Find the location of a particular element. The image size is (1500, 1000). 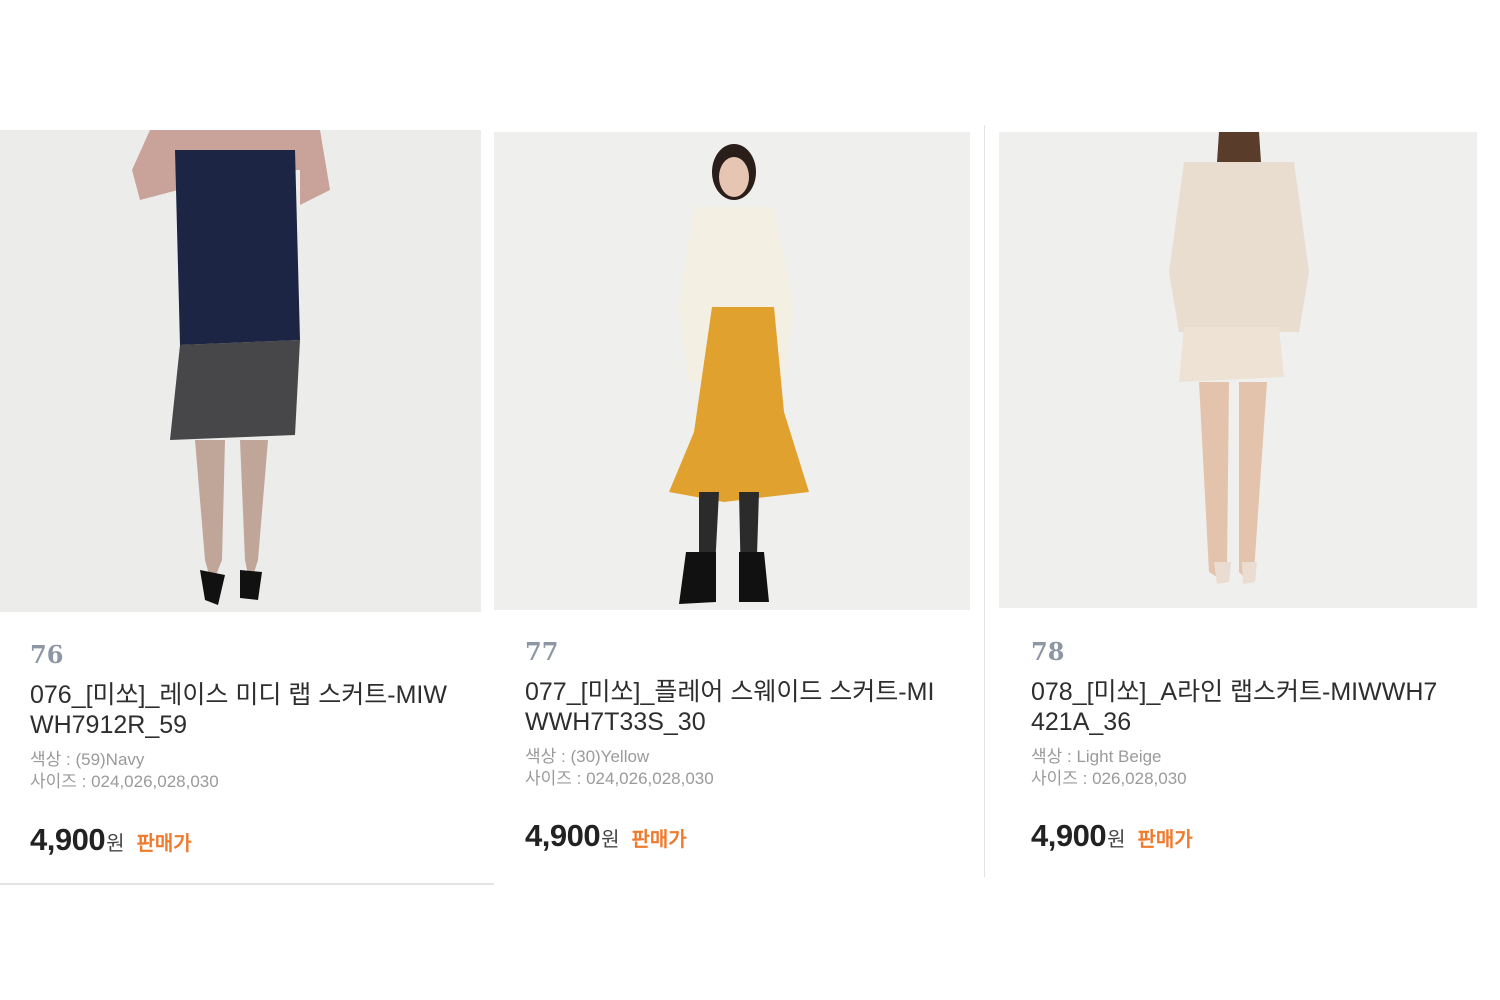

product-color: 색상 : Light Beige is located at coordinates (1096, 756).